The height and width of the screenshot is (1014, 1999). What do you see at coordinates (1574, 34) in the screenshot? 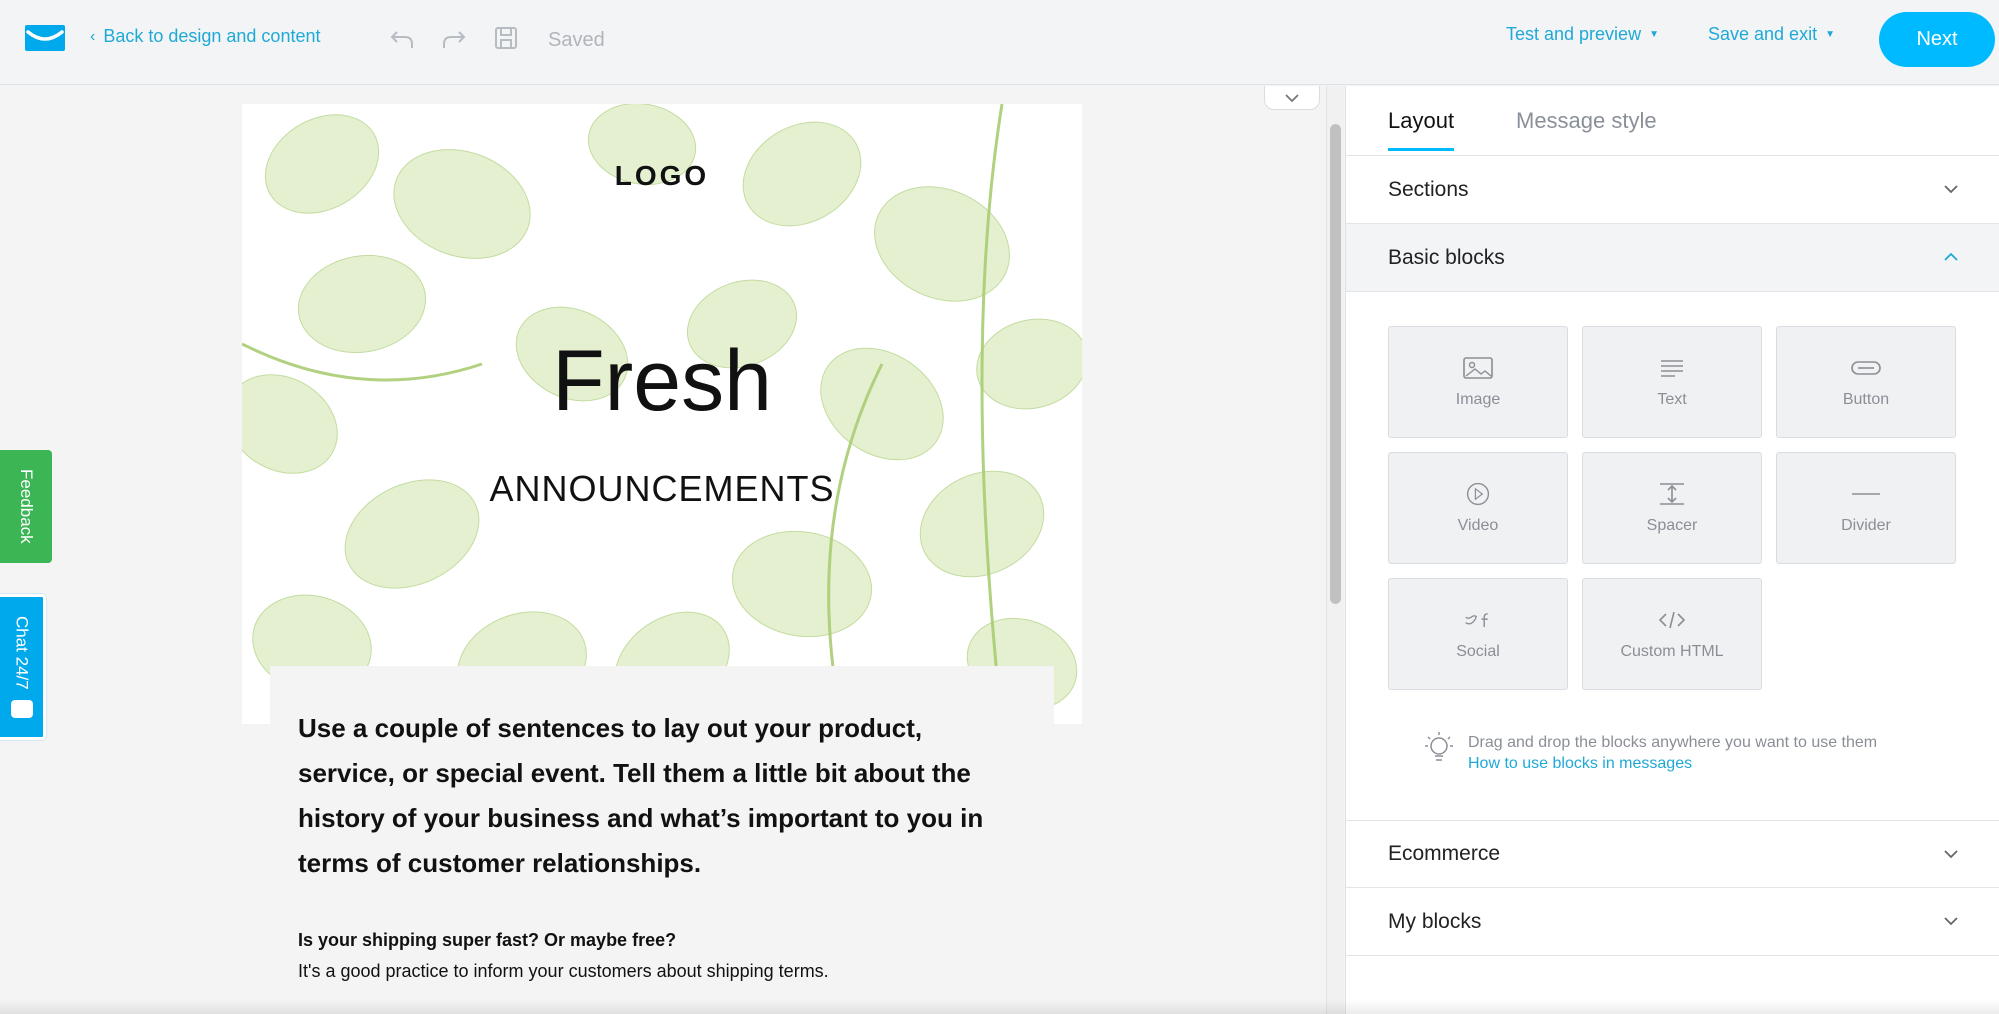
I see `test-preview-label: Test and preview` at bounding box center [1574, 34].